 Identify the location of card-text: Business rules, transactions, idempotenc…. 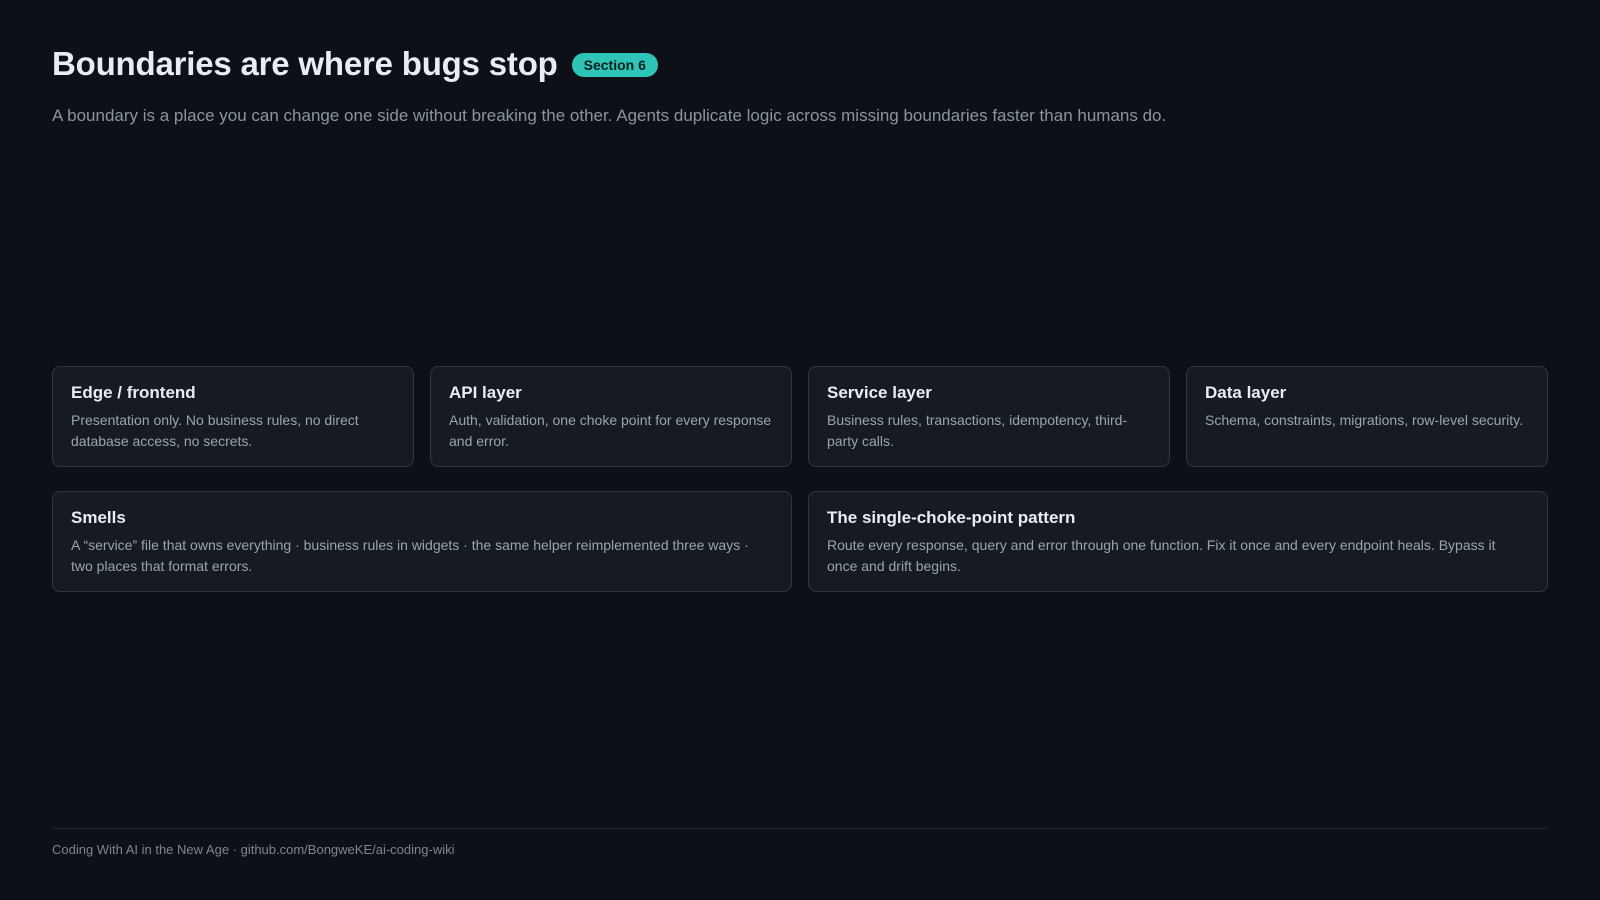
(977, 430).